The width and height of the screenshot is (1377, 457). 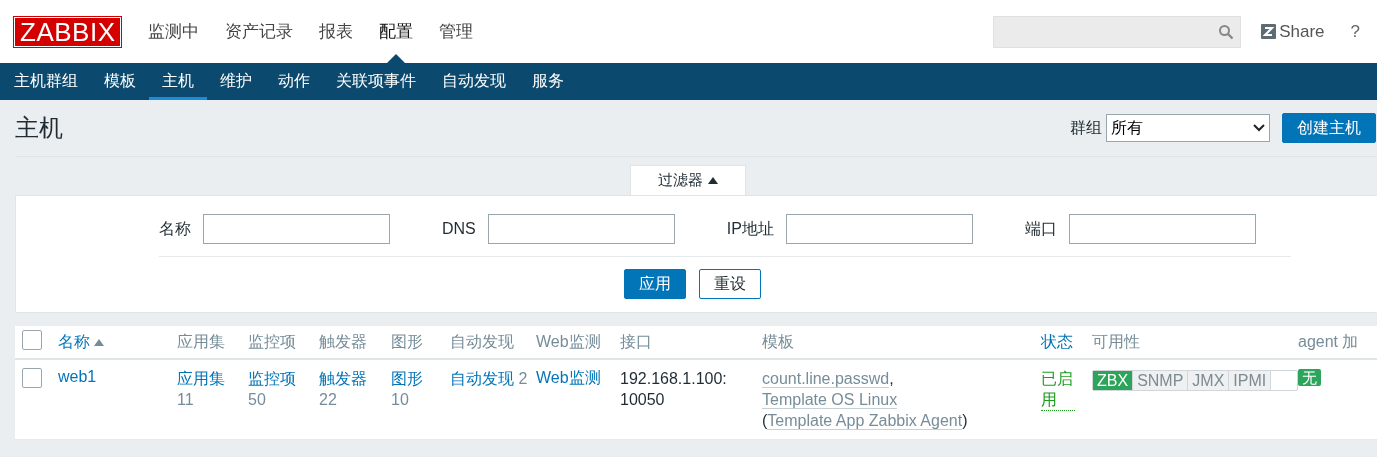 I want to click on template-list: count.line.passwd, Template OS Linux (Template App Zabbix Agent), so click(x=893, y=399).